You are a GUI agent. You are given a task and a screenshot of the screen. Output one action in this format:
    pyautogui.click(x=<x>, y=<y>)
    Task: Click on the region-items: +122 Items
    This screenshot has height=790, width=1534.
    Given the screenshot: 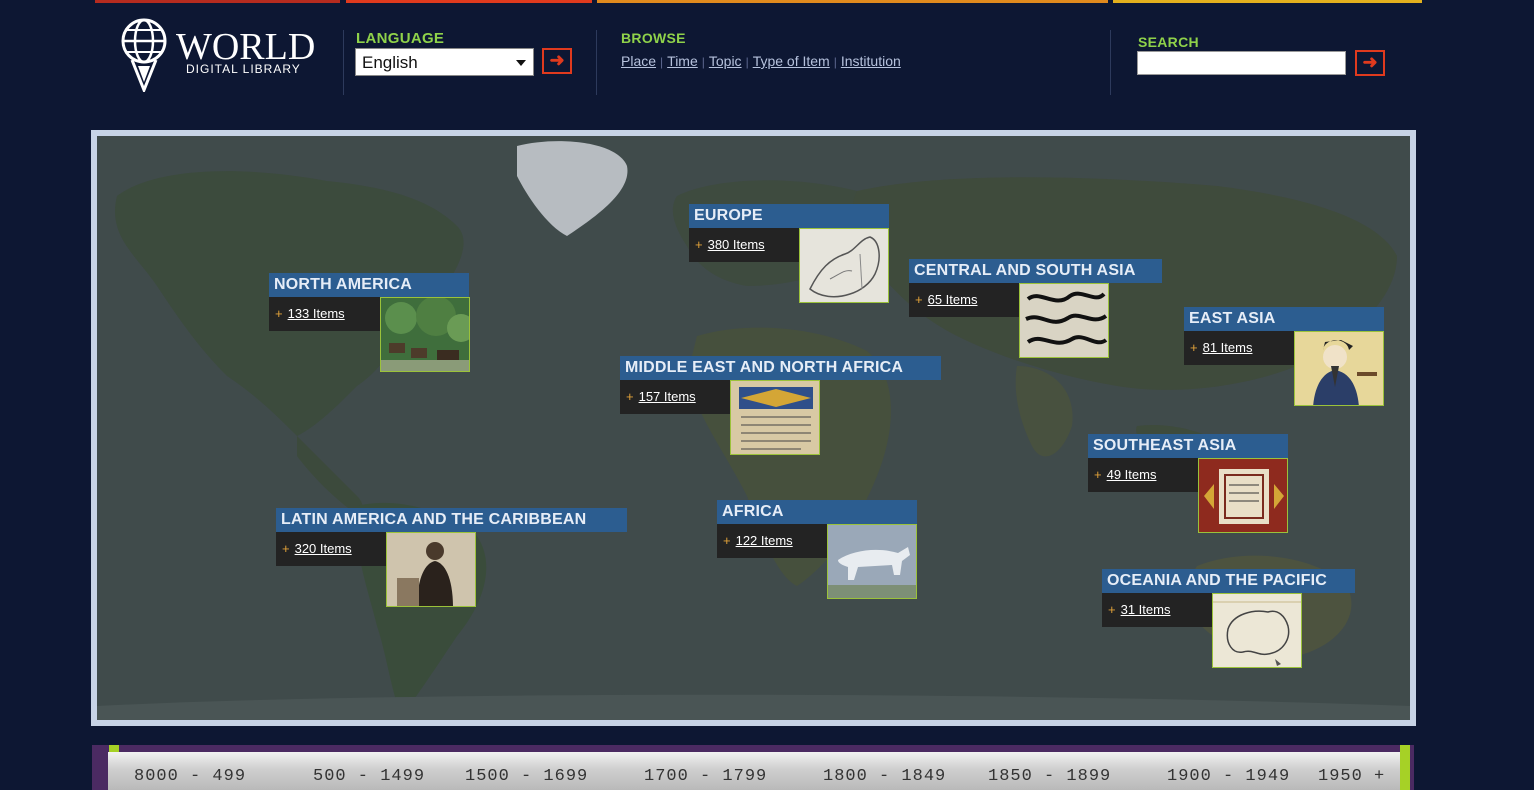 What is the action you would take?
    pyautogui.click(x=773, y=541)
    